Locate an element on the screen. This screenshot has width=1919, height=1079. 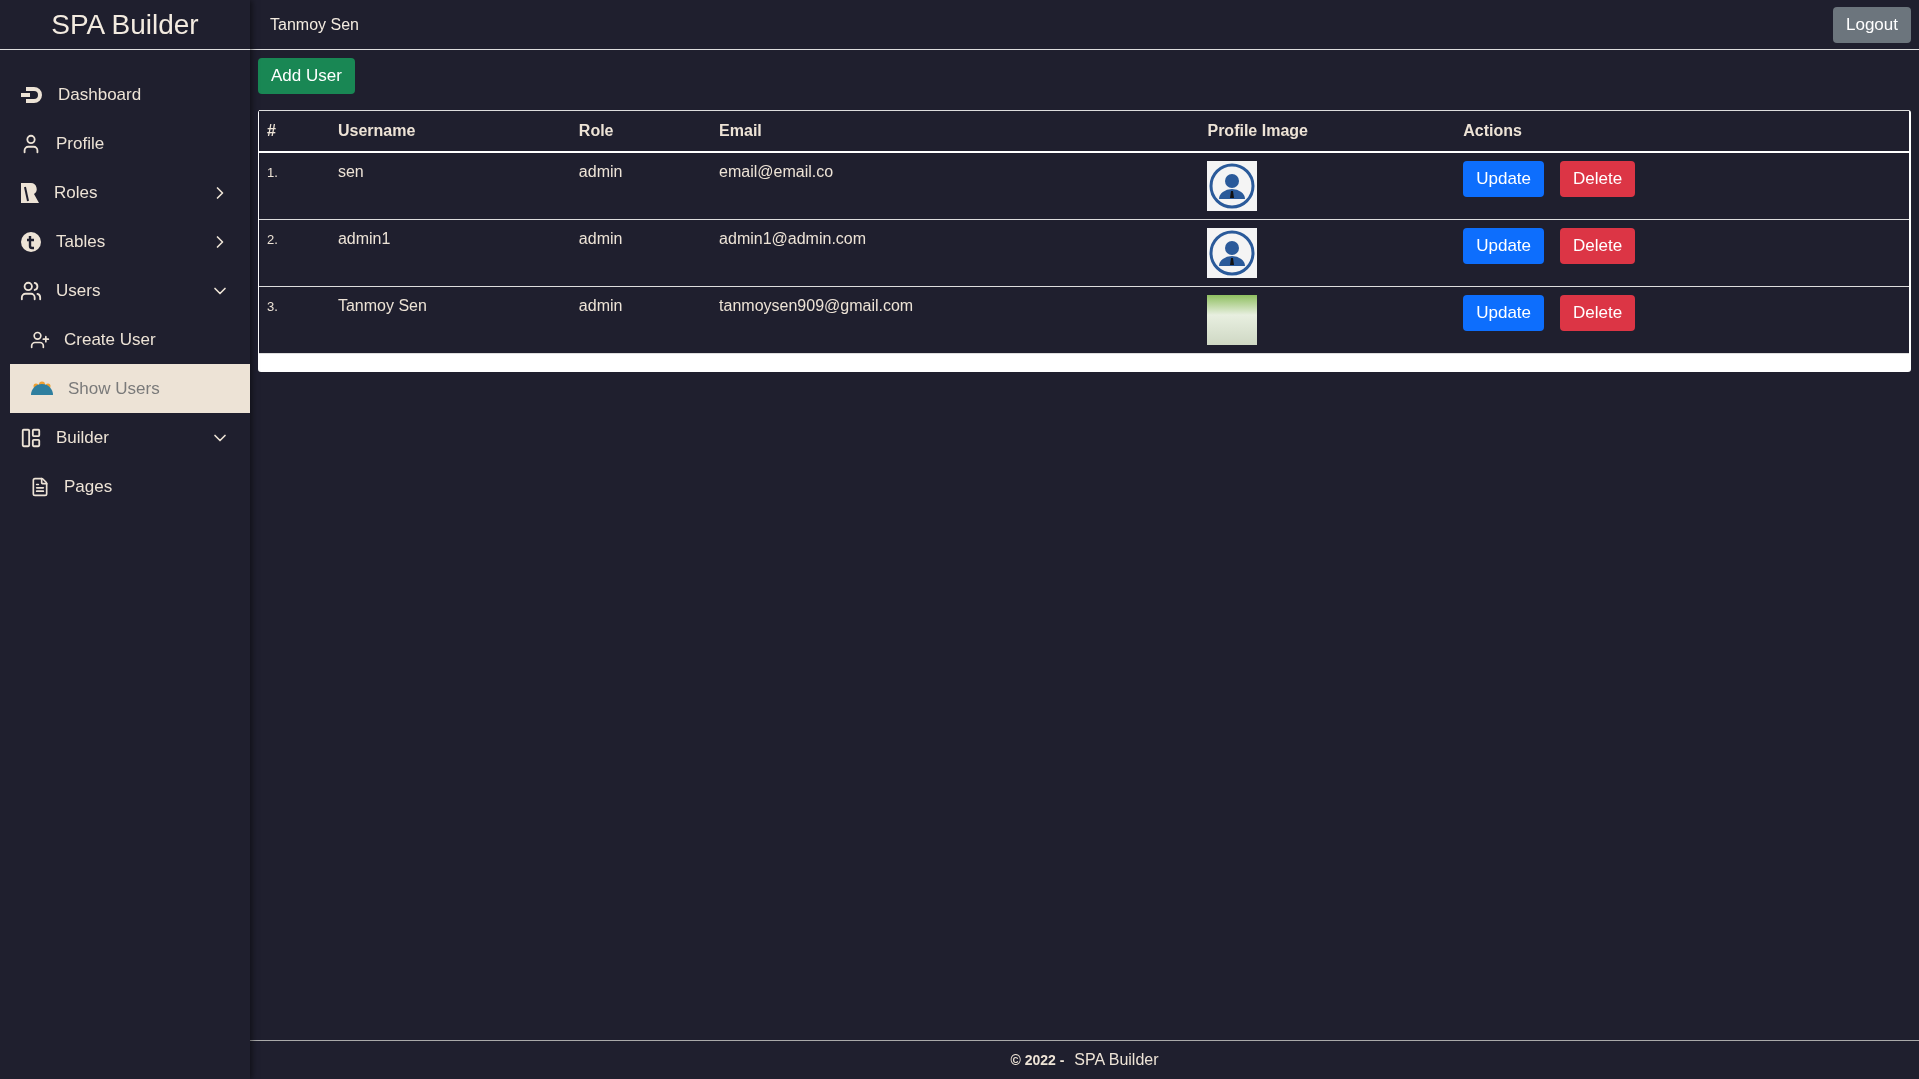
table-cell: Tanmoy Sen is located at coordinates (450, 320).